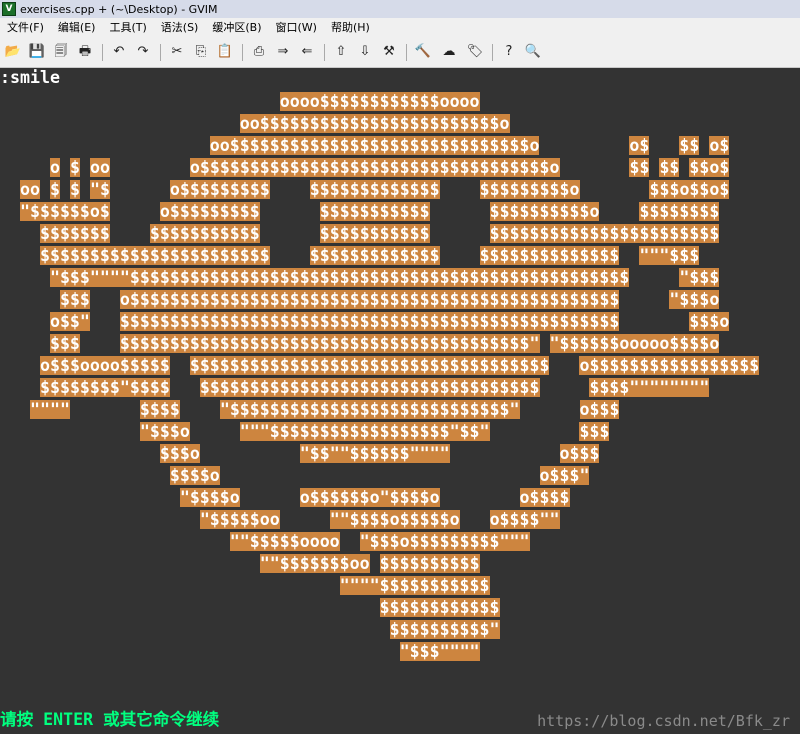 The image size is (800, 734). I want to click on ascii-art-line: "$$$"""", so click(439, 651).